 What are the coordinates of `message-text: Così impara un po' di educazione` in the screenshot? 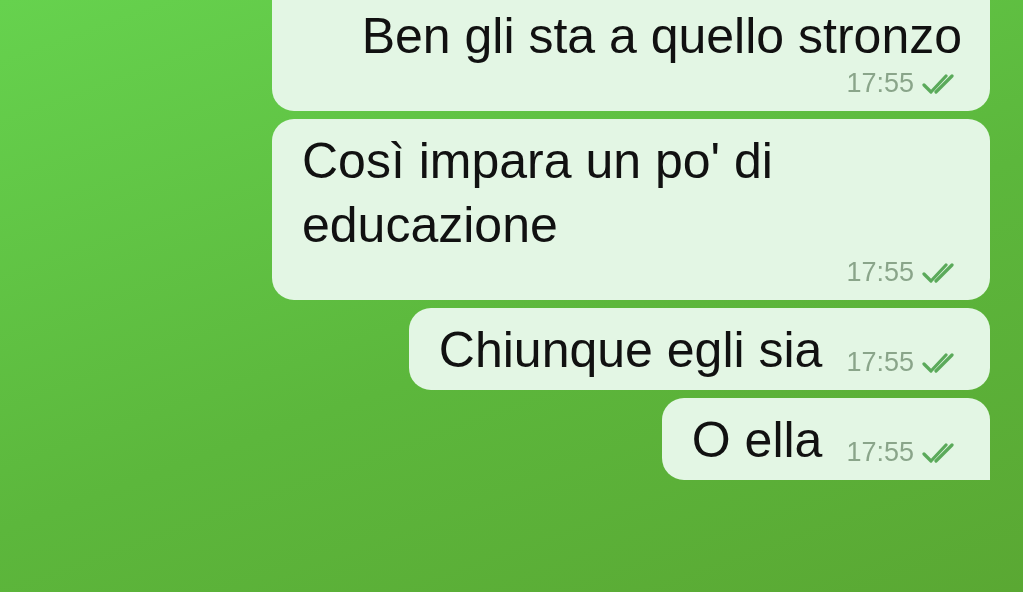 It's located at (538, 193).